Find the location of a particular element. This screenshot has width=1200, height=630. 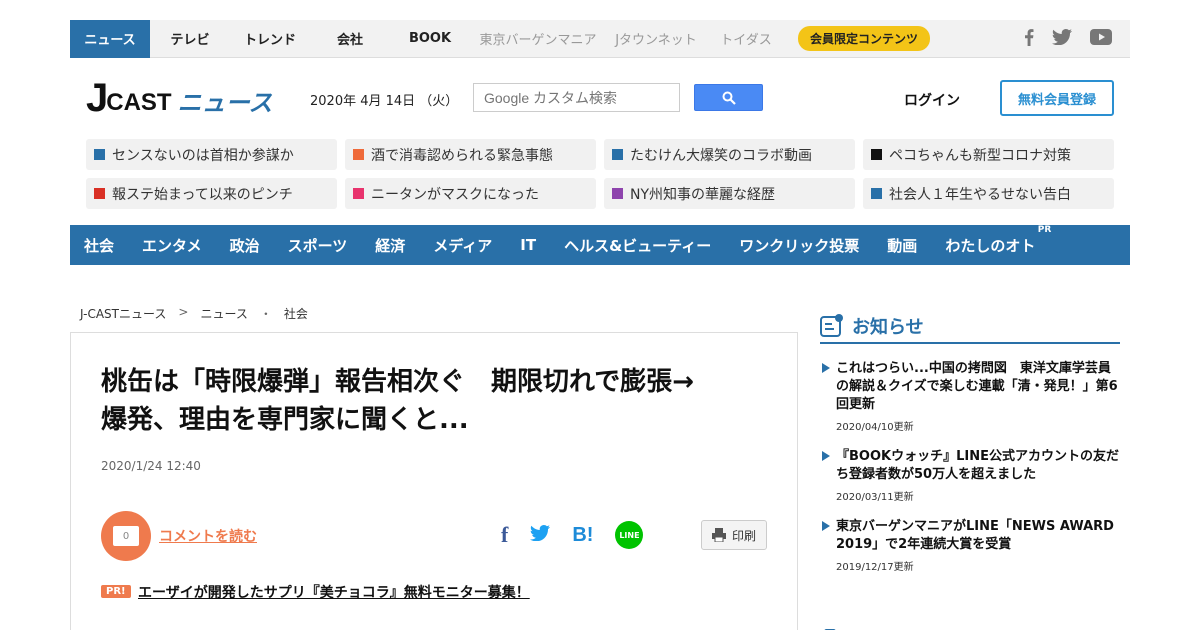

category-tab: 動画 is located at coordinates (902, 245).